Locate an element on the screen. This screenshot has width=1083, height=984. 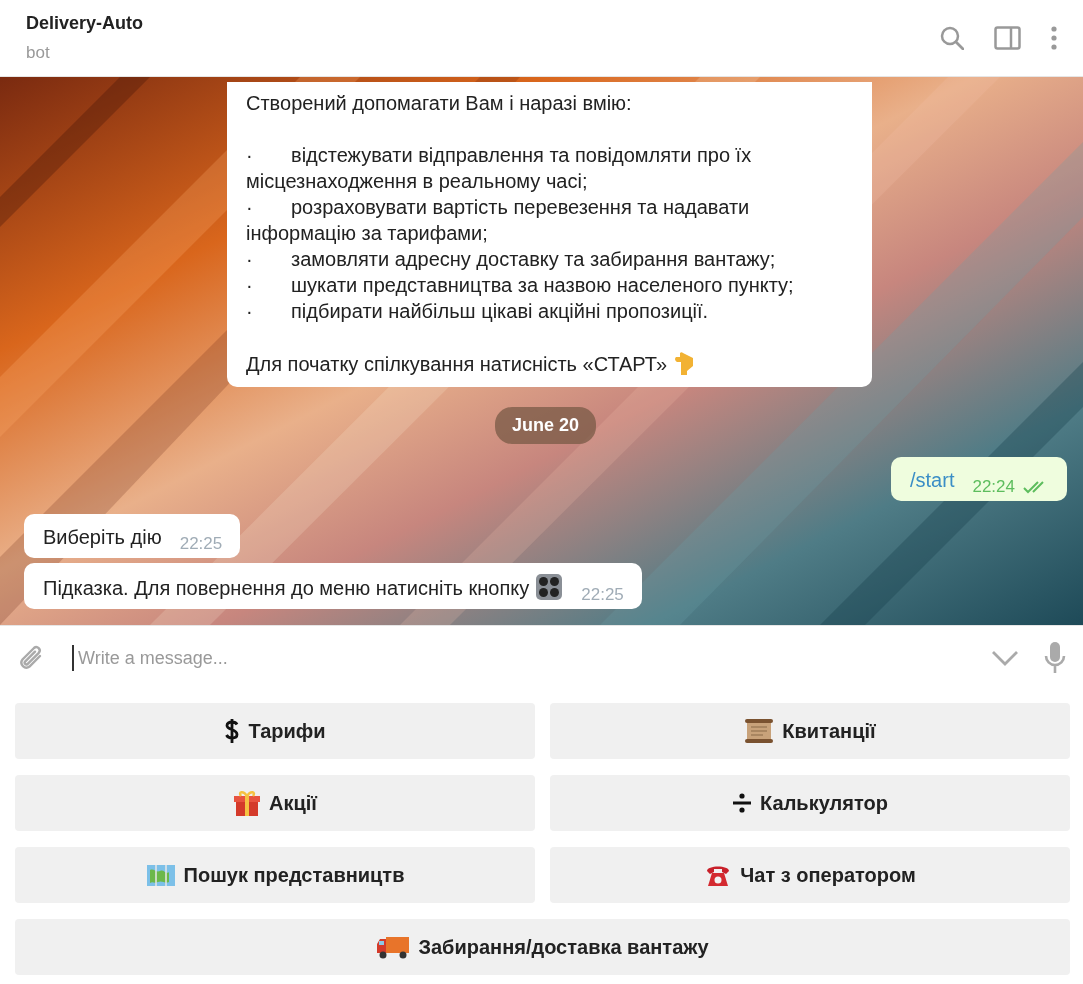
keyboard-button: Калькулятор is located at coordinates (810, 803).